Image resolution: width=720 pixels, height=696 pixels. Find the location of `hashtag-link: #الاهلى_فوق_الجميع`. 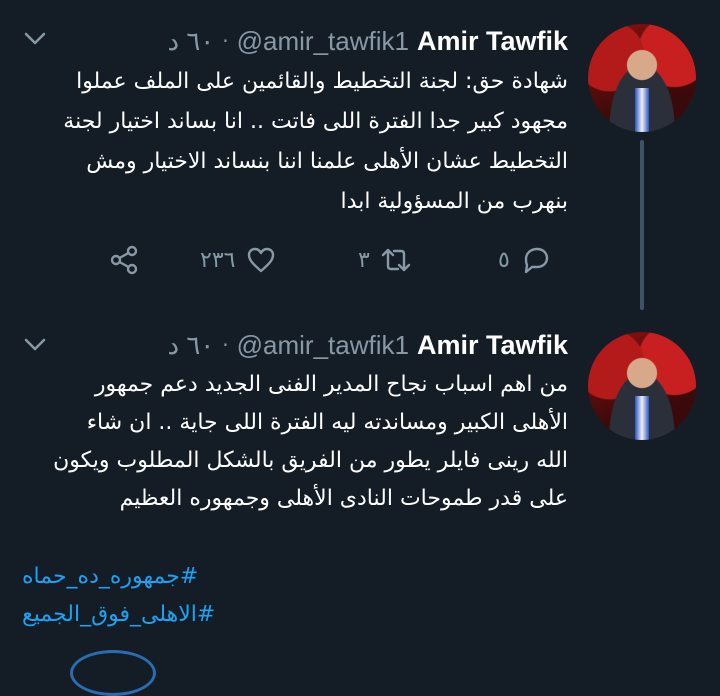

hashtag-link: #الاهلى_فوق_الجميع is located at coordinates (118, 615).